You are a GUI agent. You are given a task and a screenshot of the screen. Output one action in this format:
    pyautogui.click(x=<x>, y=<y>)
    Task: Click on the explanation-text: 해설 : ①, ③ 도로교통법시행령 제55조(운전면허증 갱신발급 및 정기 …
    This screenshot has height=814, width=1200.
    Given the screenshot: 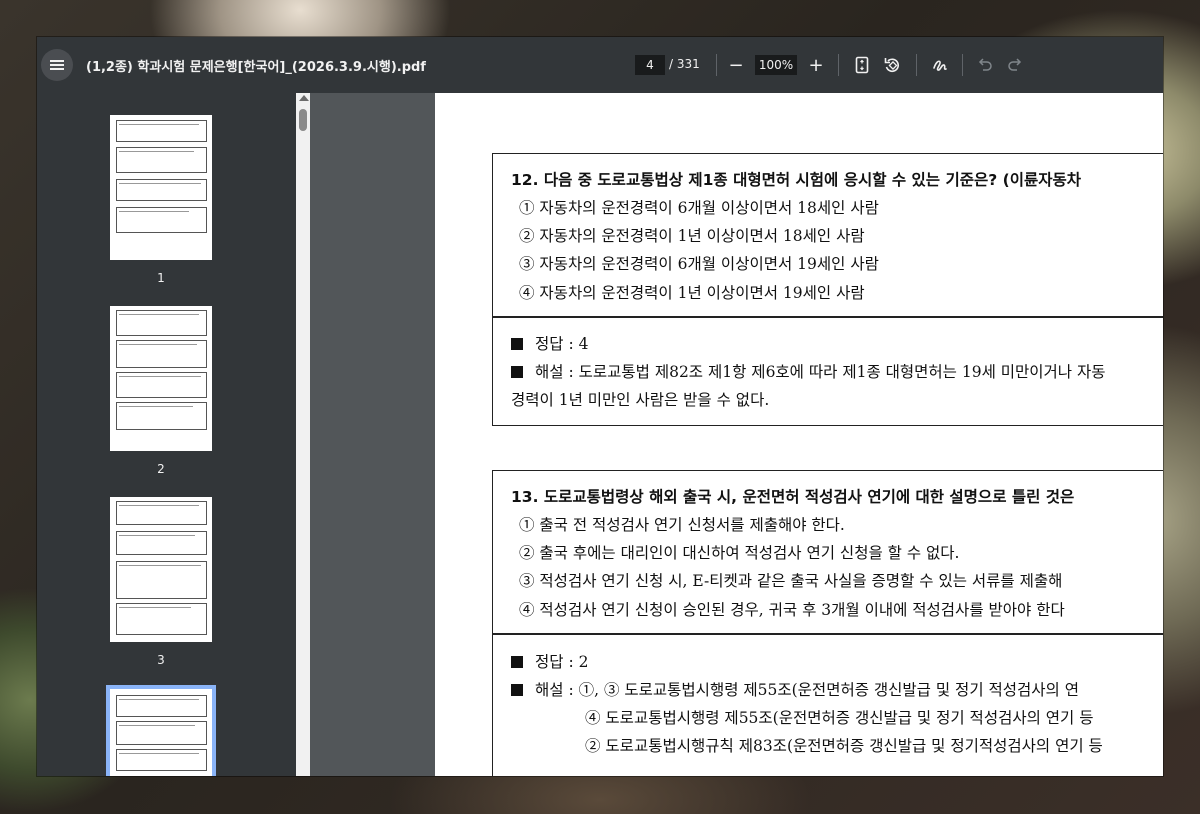 What is the action you would take?
    pyautogui.click(x=807, y=690)
    